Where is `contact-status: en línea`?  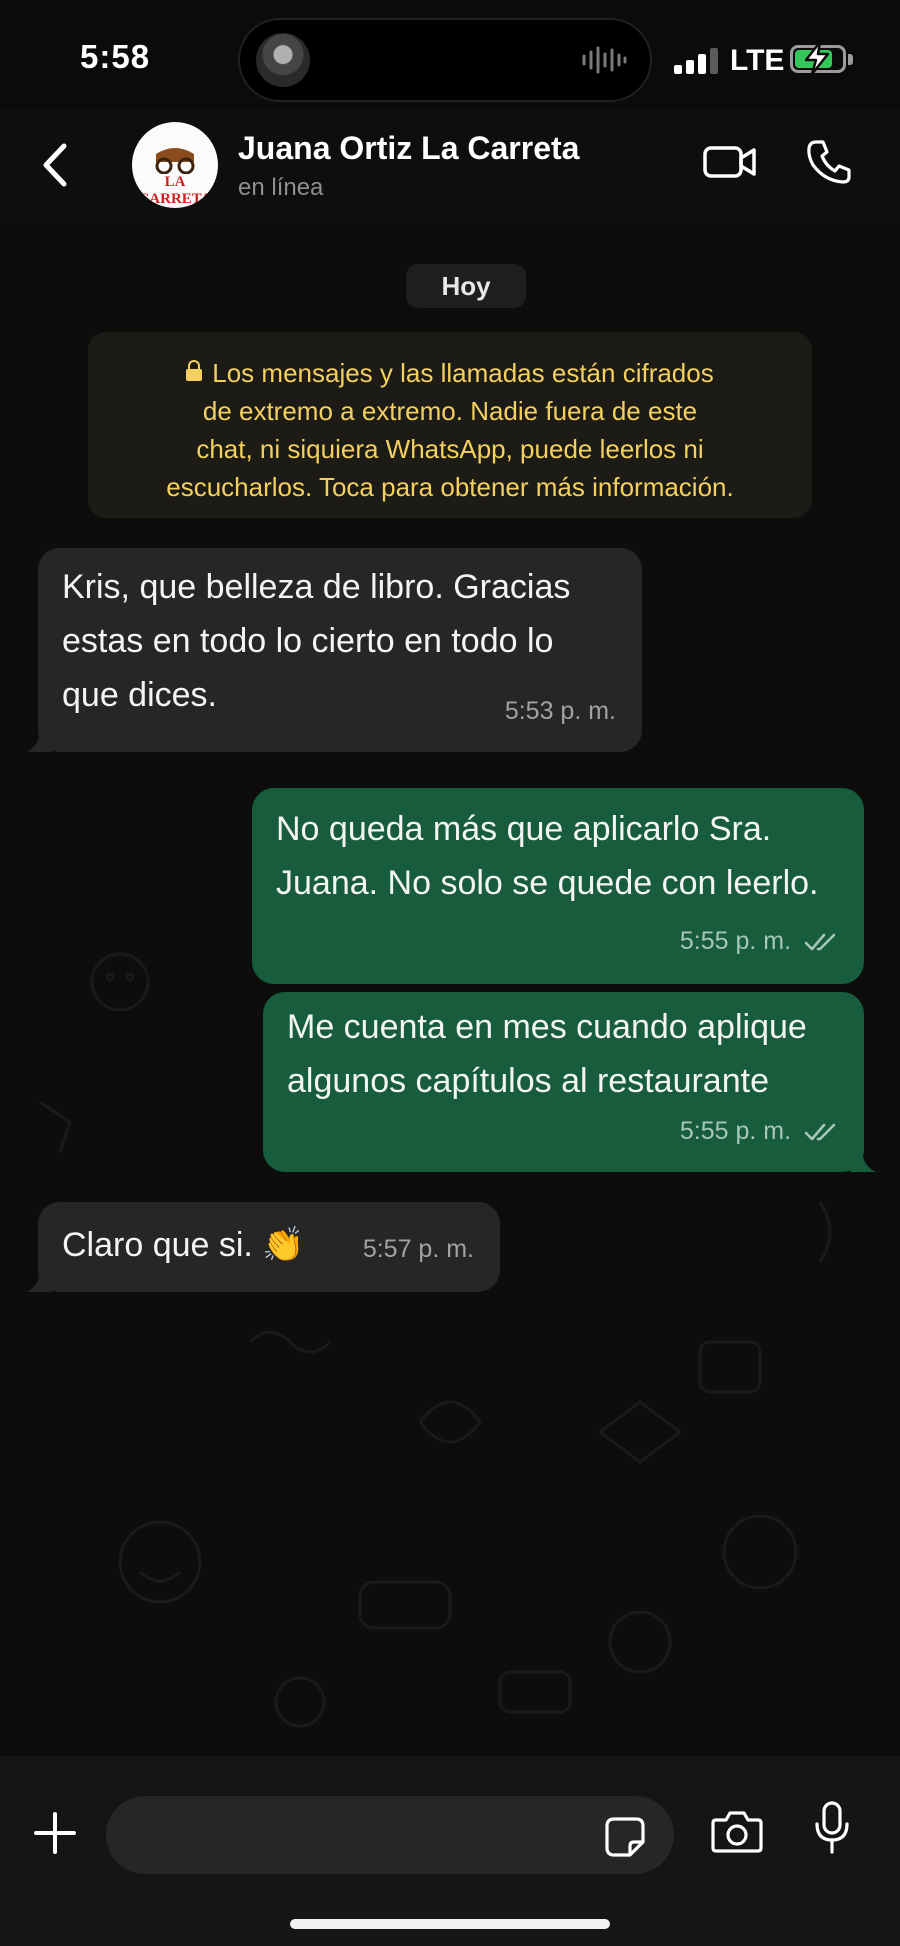 contact-status: en línea is located at coordinates (281, 187).